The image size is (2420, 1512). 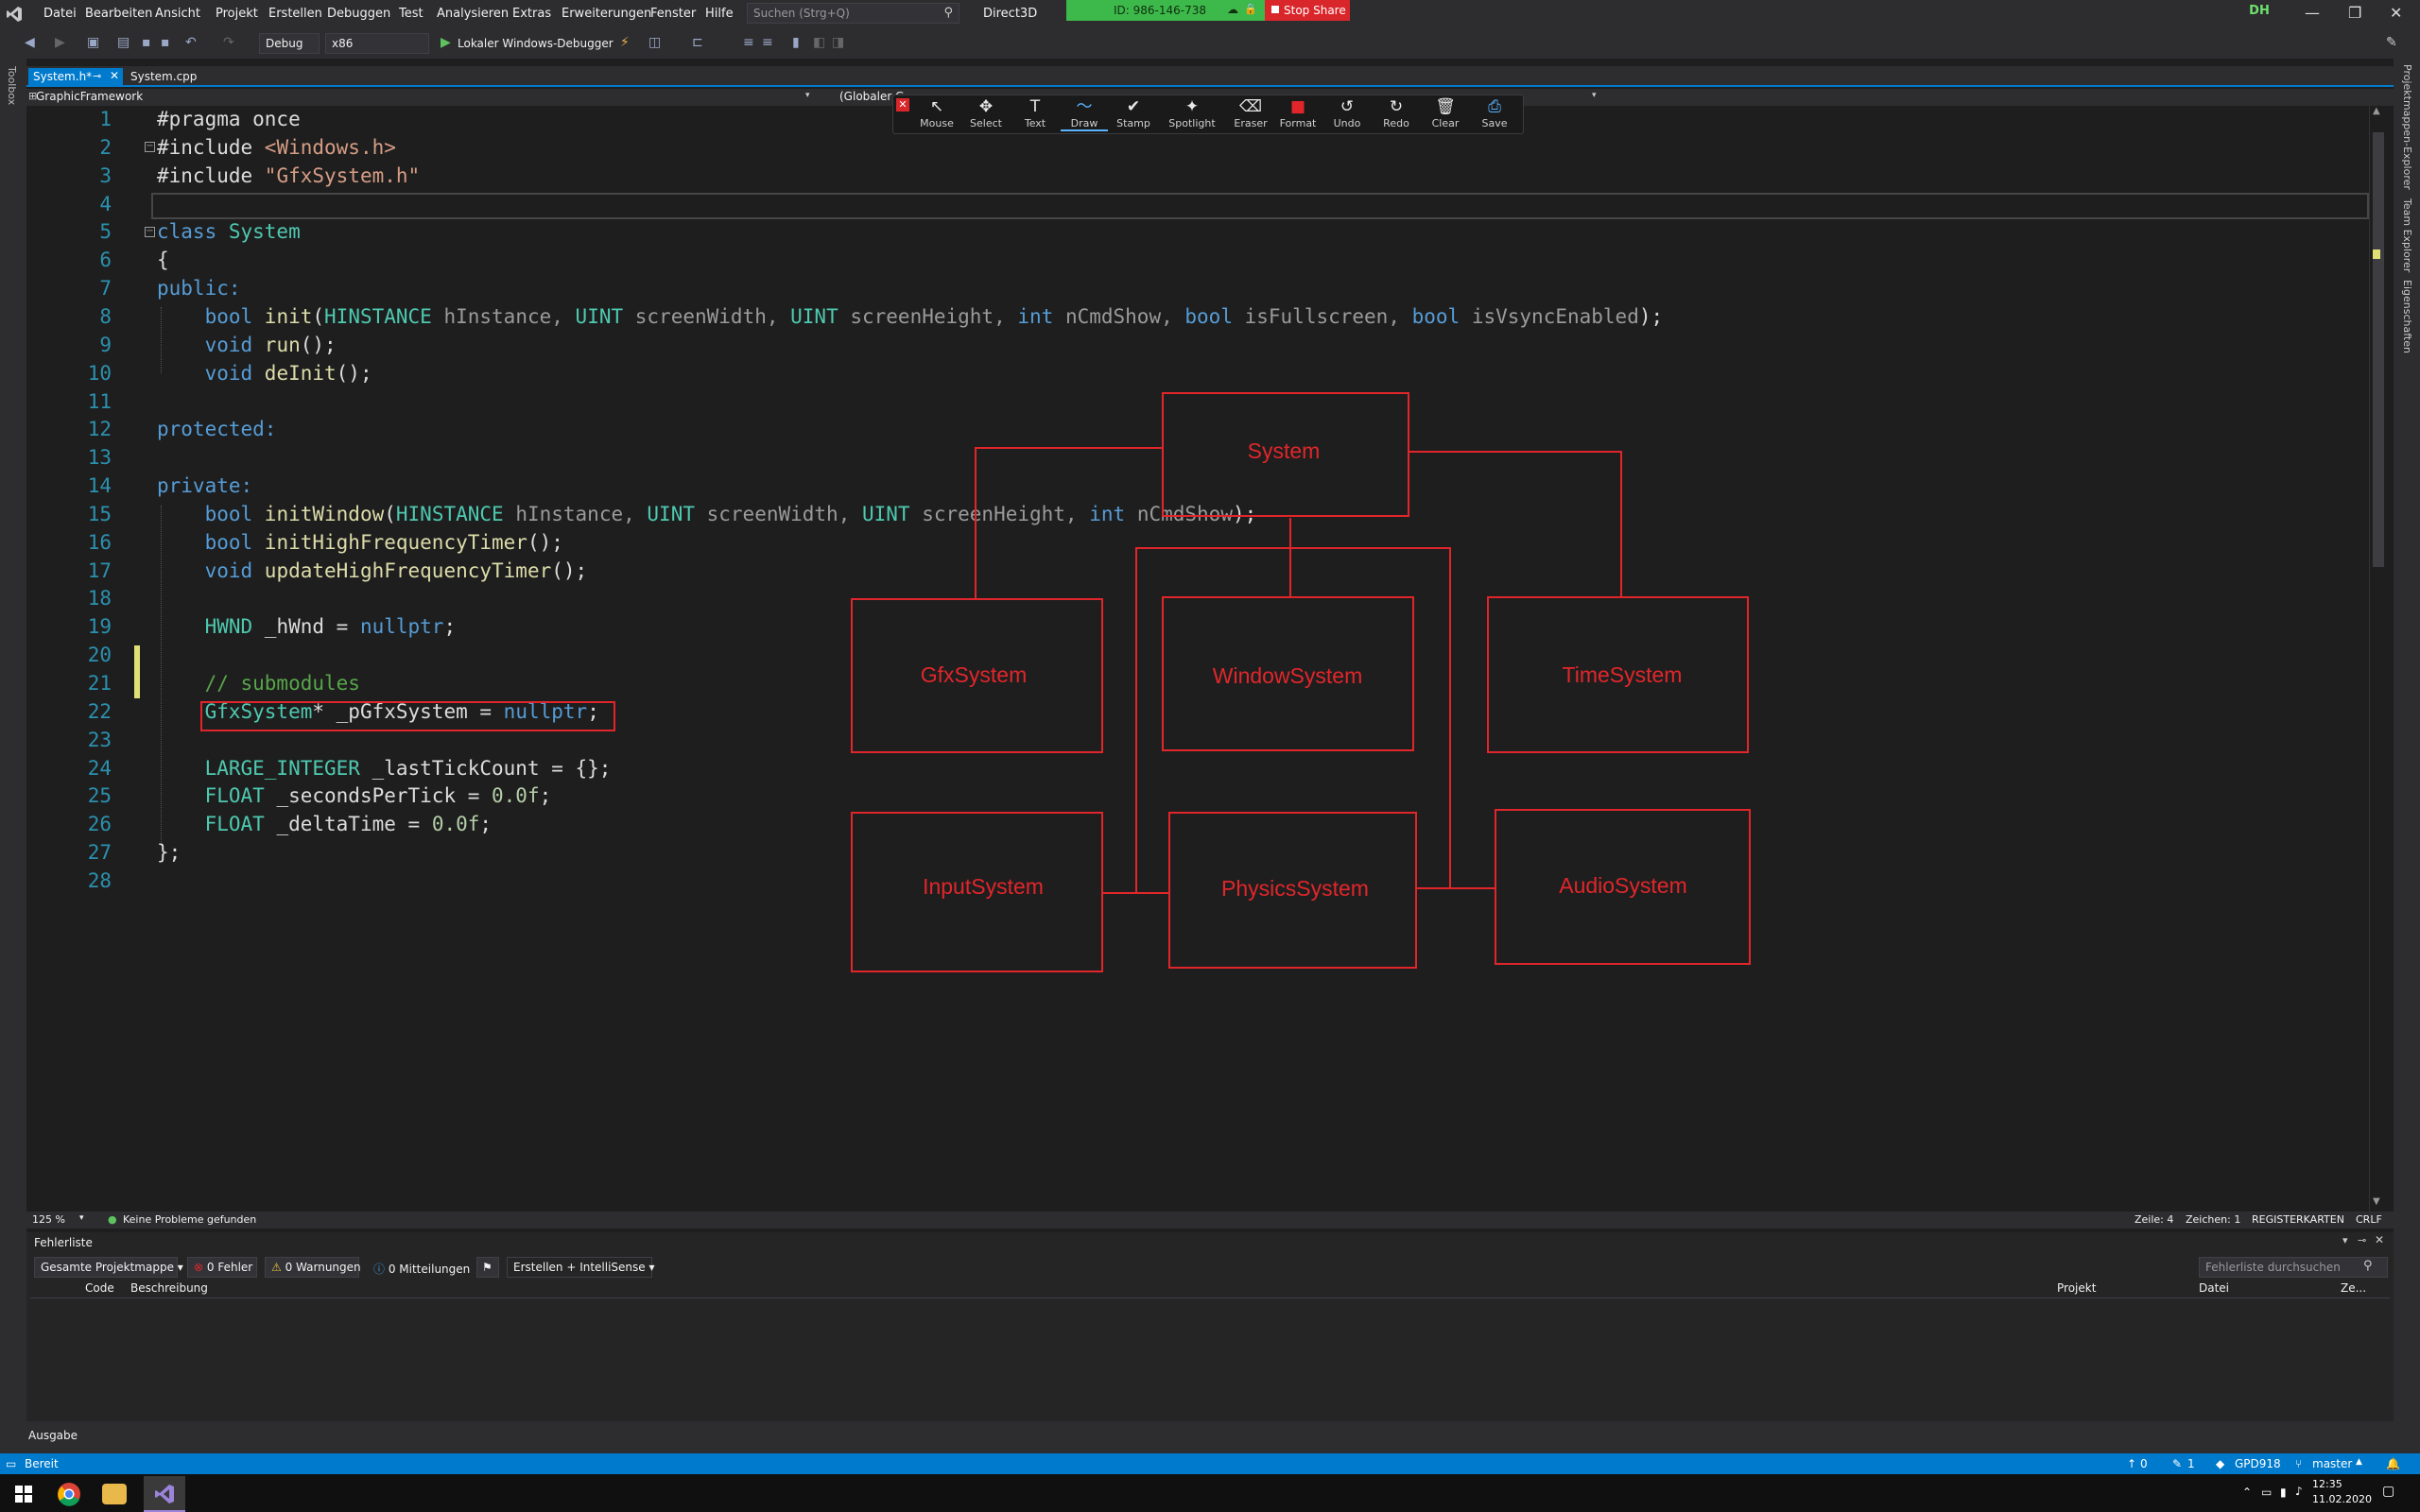 What do you see at coordinates (313, 1267) in the screenshot?
I see `warnings-filter-button: ⚠ 0 Warnungen` at bounding box center [313, 1267].